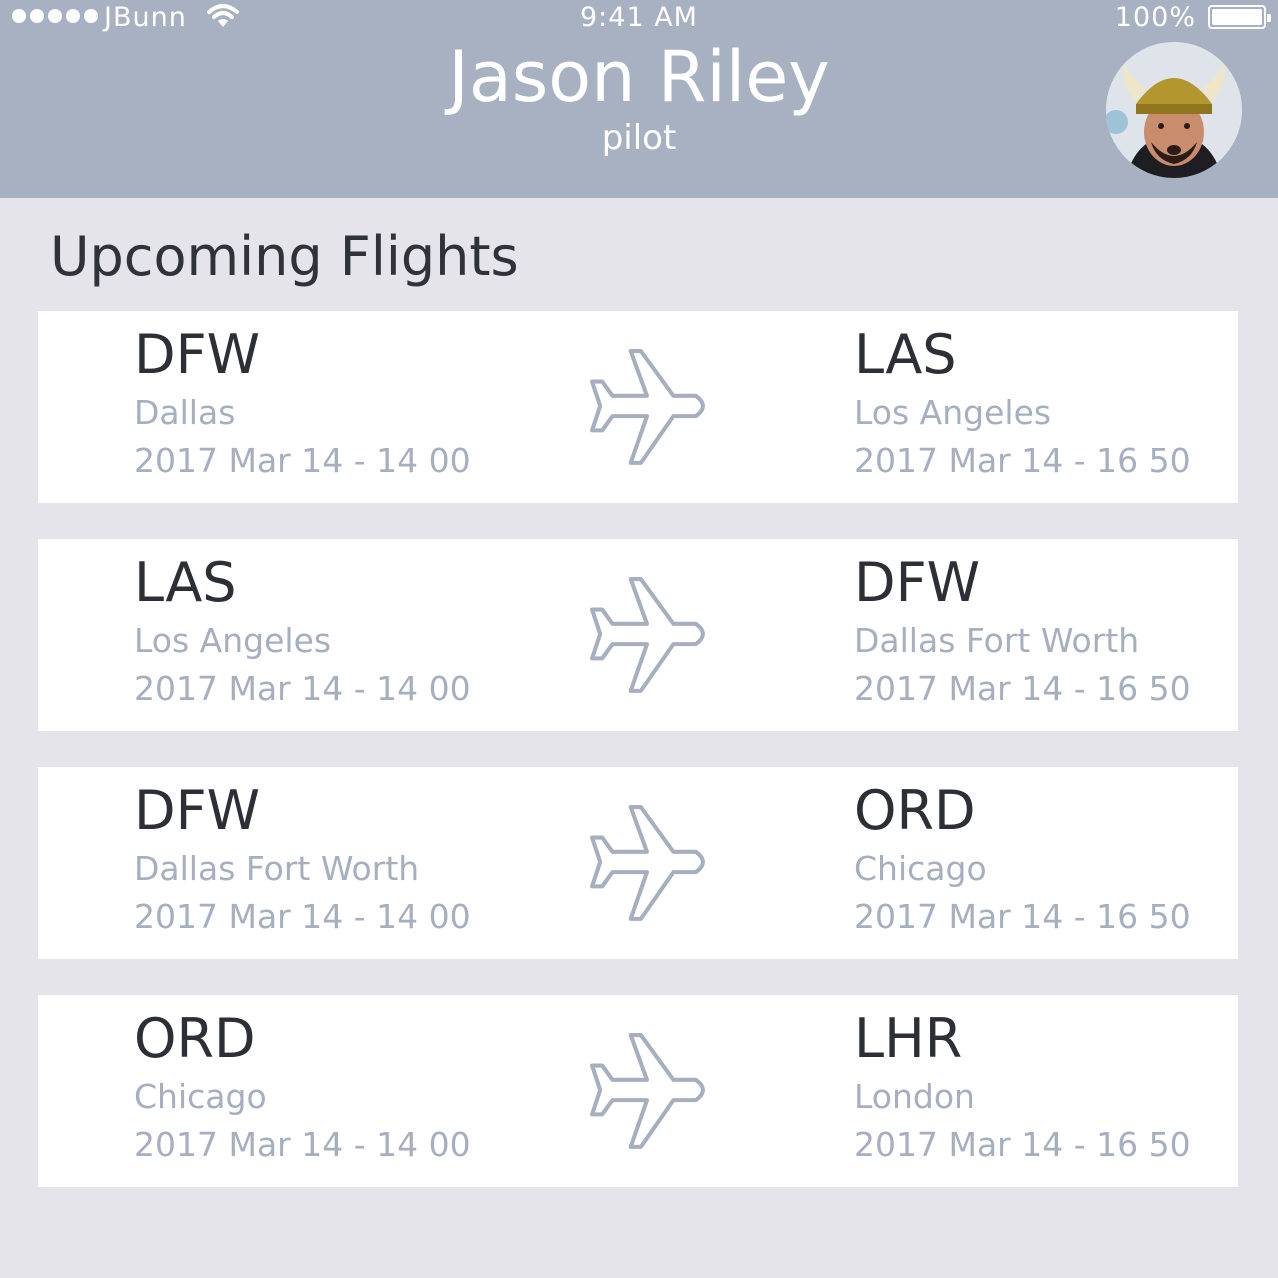 The height and width of the screenshot is (1278, 1278). What do you see at coordinates (185, 412) in the screenshot?
I see `origin-city: Dallas` at bounding box center [185, 412].